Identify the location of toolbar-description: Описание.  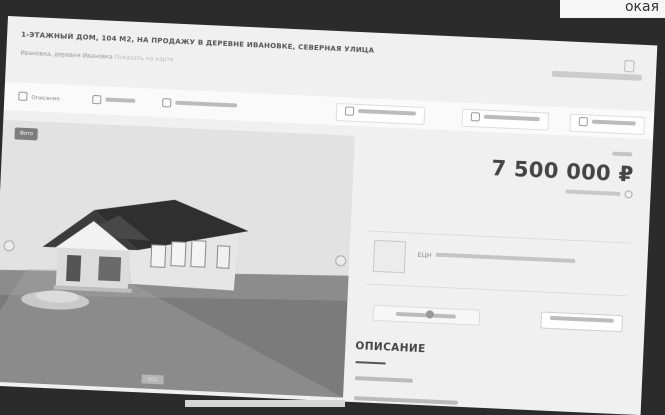
(39, 97).